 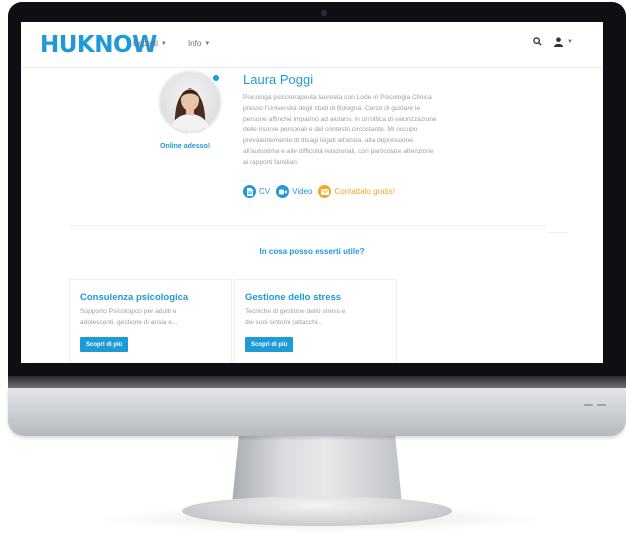 I want to click on user-icon, so click(x=558, y=42).